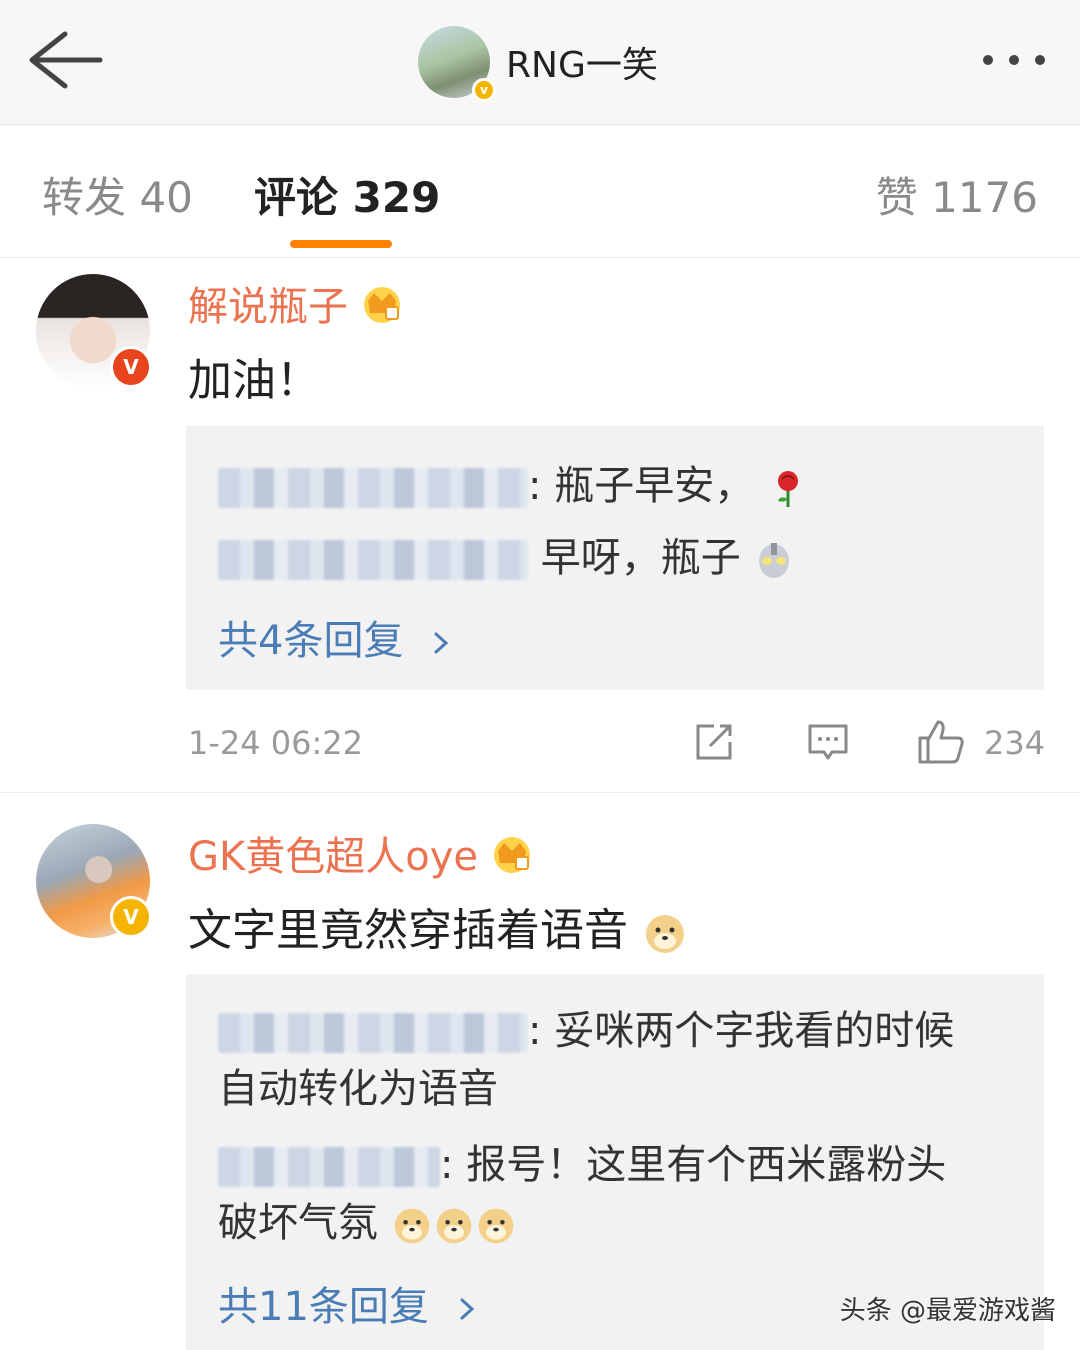 This screenshot has height=1350, width=1080. Describe the element at coordinates (298, 1223) in the screenshot. I see `reply-text-continued: 破坏气氛` at that location.